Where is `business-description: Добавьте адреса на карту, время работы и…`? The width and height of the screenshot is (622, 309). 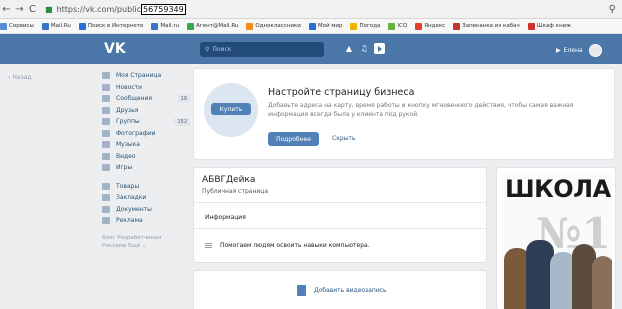
business-description: Добавьте адреса на карту, время работы и… is located at coordinates (421, 110).